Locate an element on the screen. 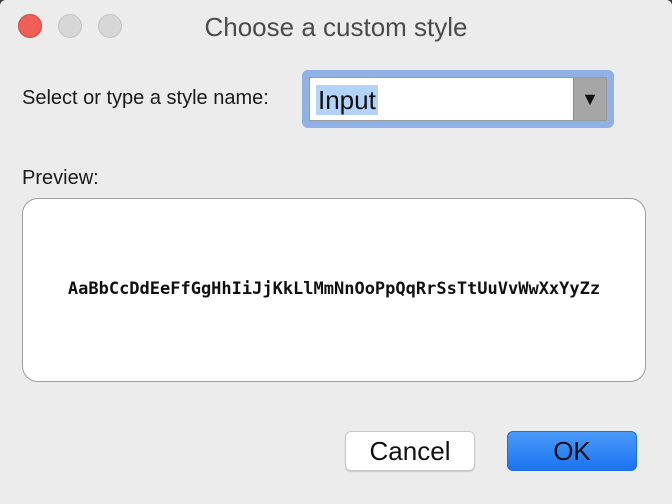 This screenshot has height=504, width=672. window-title: Choose a custom style is located at coordinates (336, 27).